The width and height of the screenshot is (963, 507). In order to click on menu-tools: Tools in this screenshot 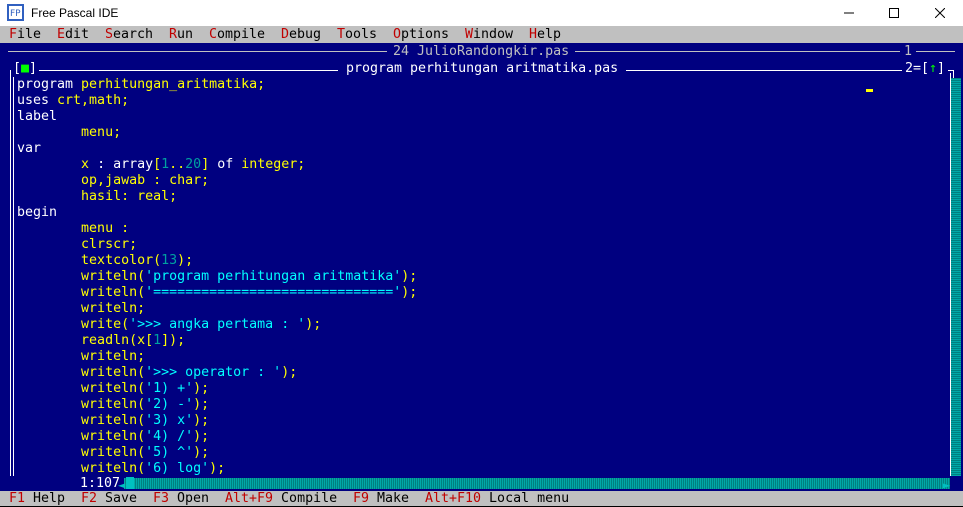, I will do `click(357, 35)`.